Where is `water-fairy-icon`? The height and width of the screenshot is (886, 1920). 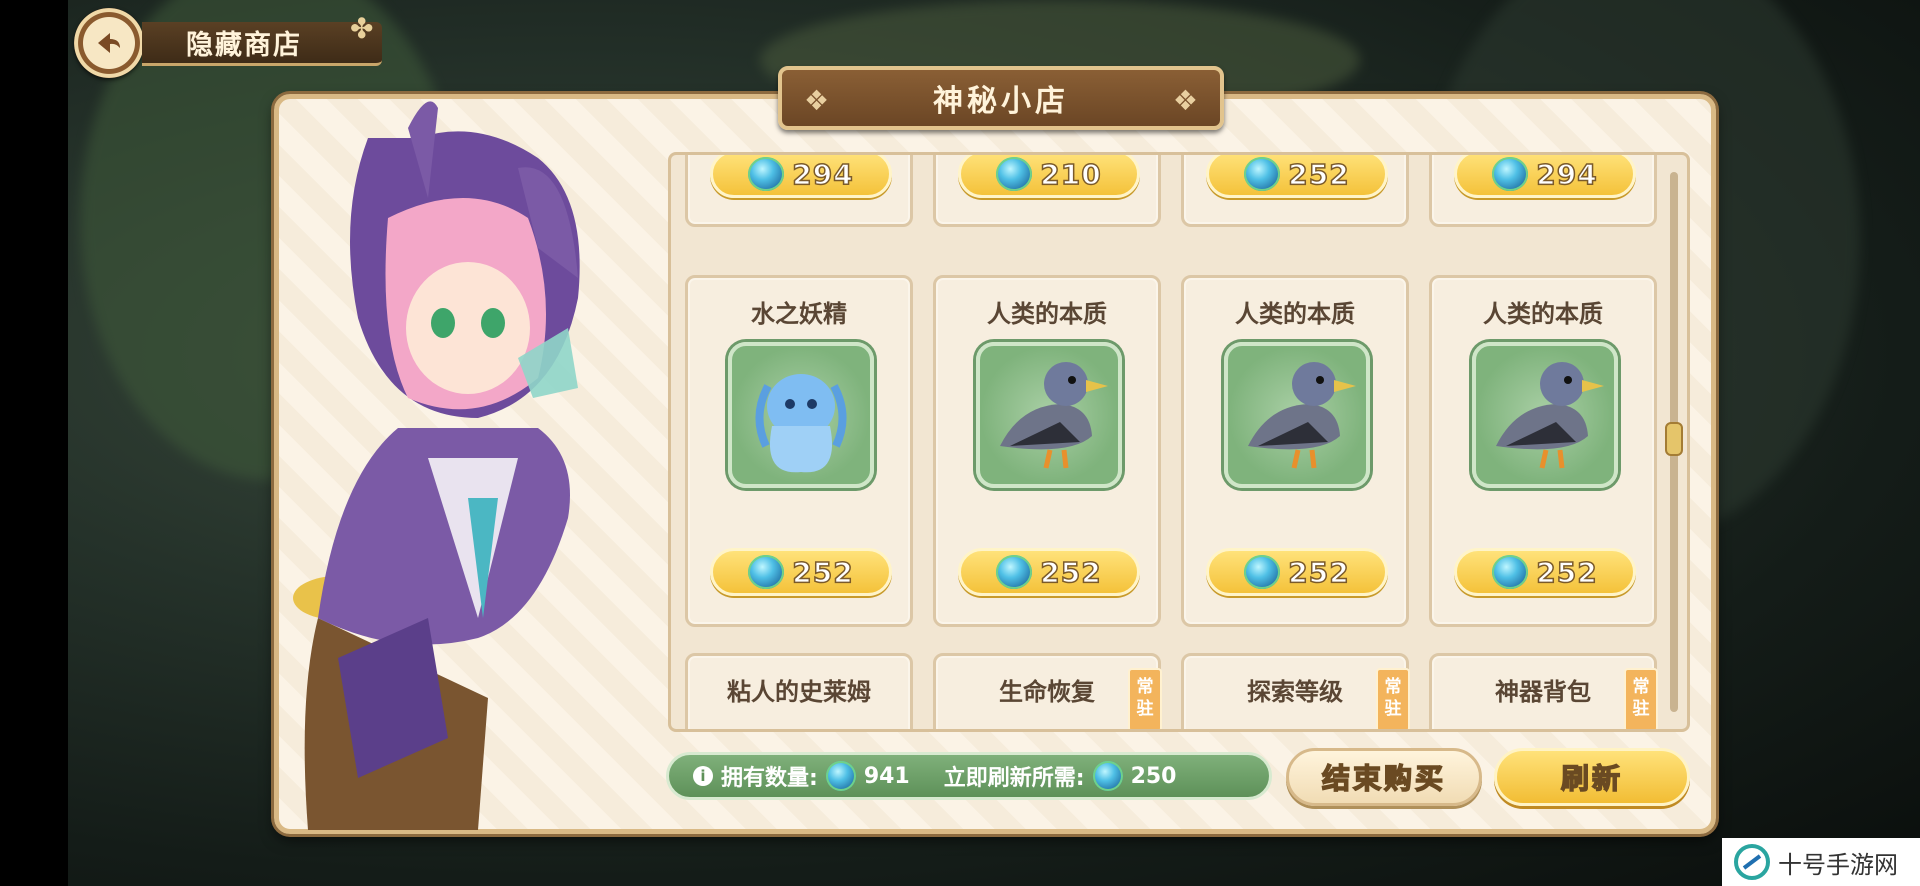 water-fairy-icon is located at coordinates (801, 415).